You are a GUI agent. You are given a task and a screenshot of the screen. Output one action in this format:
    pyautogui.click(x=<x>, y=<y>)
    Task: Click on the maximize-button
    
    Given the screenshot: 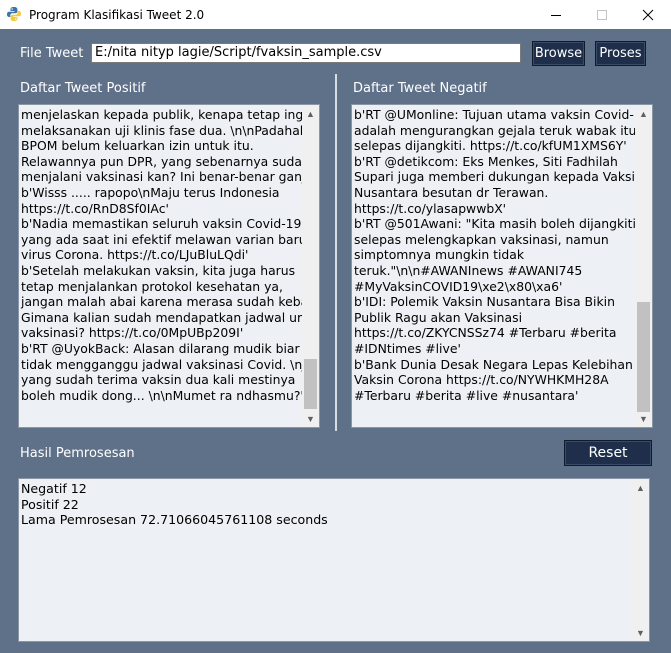 What is the action you would take?
    pyautogui.click(x=602, y=14)
    